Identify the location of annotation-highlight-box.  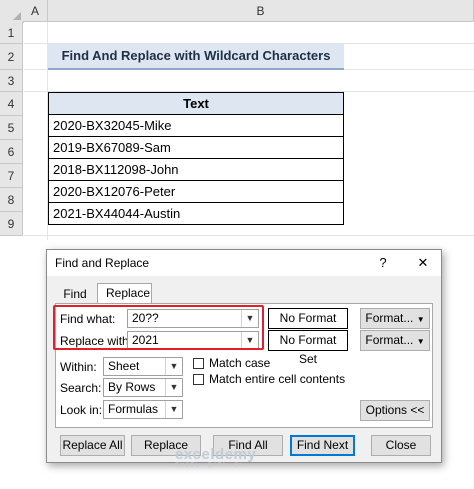
(158, 327).